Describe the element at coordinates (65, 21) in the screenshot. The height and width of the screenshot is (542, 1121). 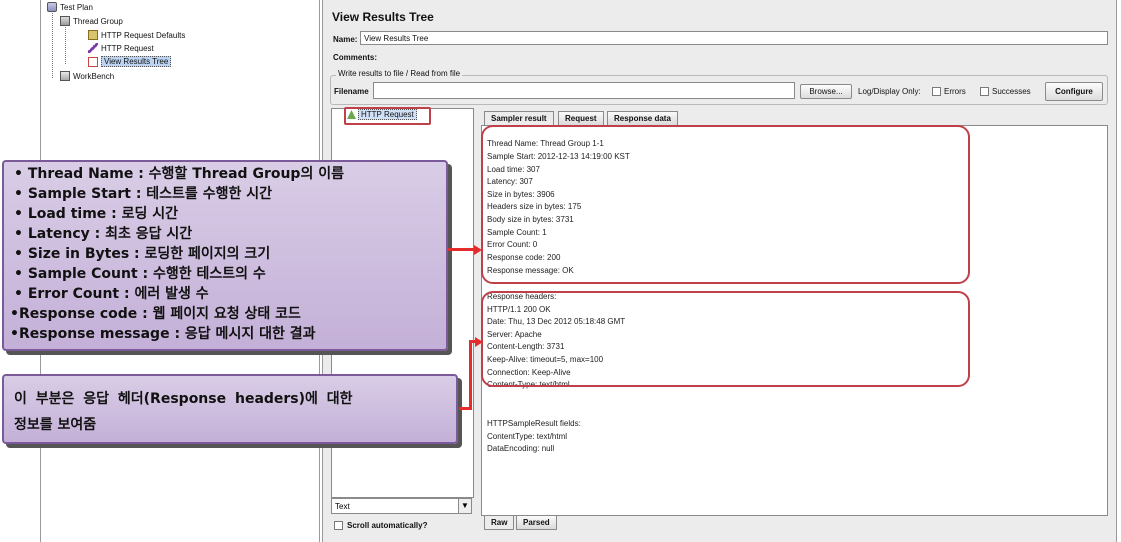
I see `thread-group-icon` at that location.